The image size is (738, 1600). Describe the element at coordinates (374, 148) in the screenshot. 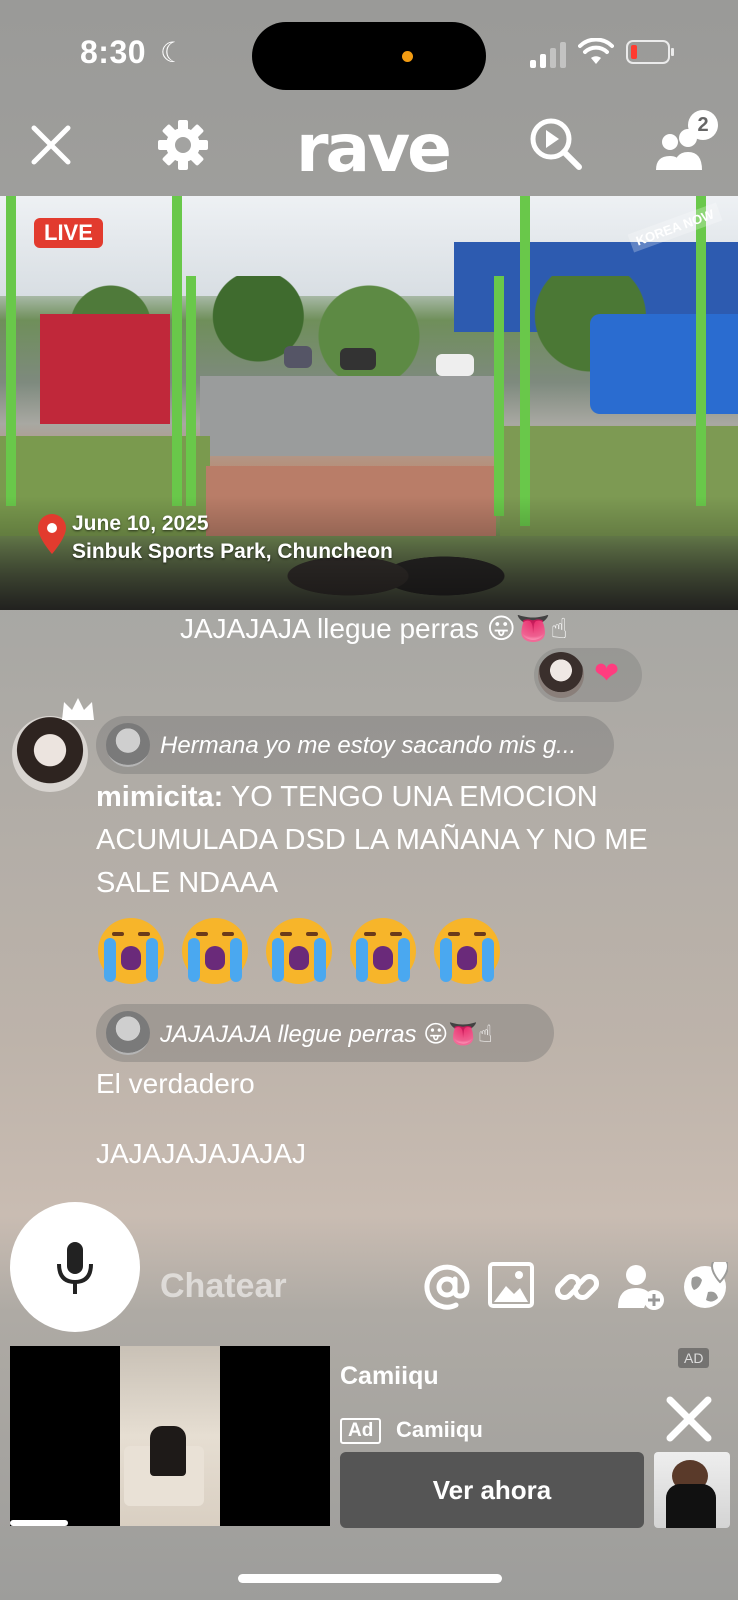

I see `rave-logo: rave` at that location.